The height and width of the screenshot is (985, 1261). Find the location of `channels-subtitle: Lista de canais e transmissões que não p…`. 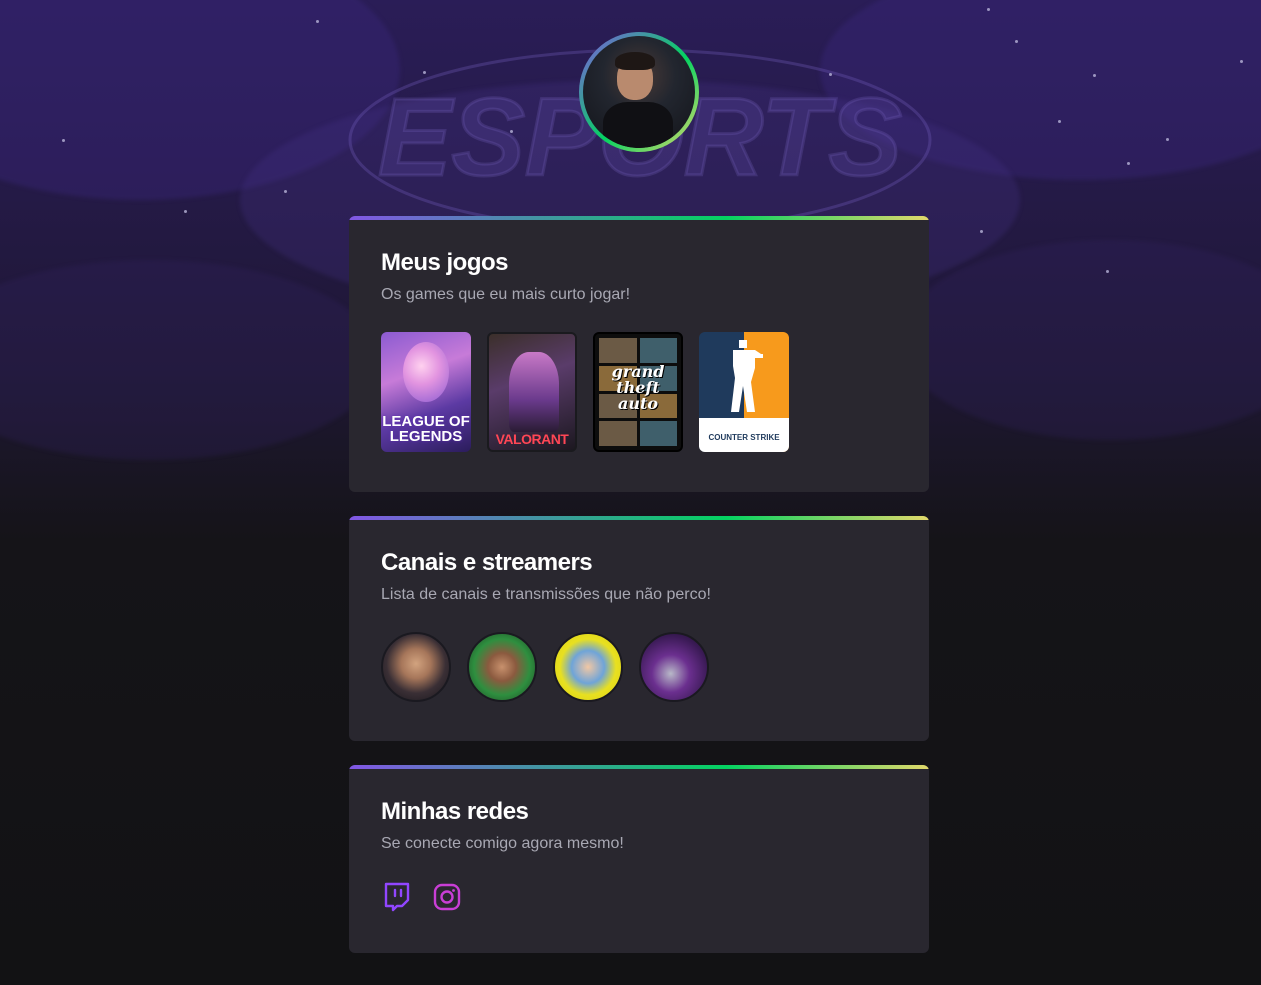

channels-subtitle: Lista de canais e transmissões que não p… is located at coordinates (546, 594).